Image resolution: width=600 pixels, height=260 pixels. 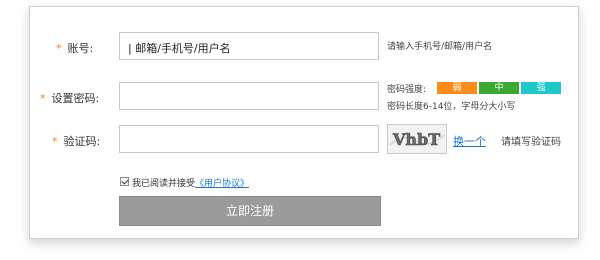 What do you see at coordinates (249, 139) in the screenshot?
I see `captcha-input` at bounding box center [249, 139].